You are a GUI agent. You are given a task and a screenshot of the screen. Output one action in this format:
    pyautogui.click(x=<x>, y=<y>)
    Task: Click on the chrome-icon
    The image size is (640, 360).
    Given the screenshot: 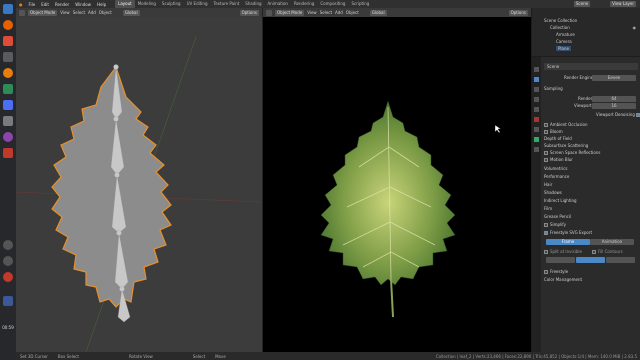 What is the action you would take?
    pyautogui.click(x=8, y=137)
    